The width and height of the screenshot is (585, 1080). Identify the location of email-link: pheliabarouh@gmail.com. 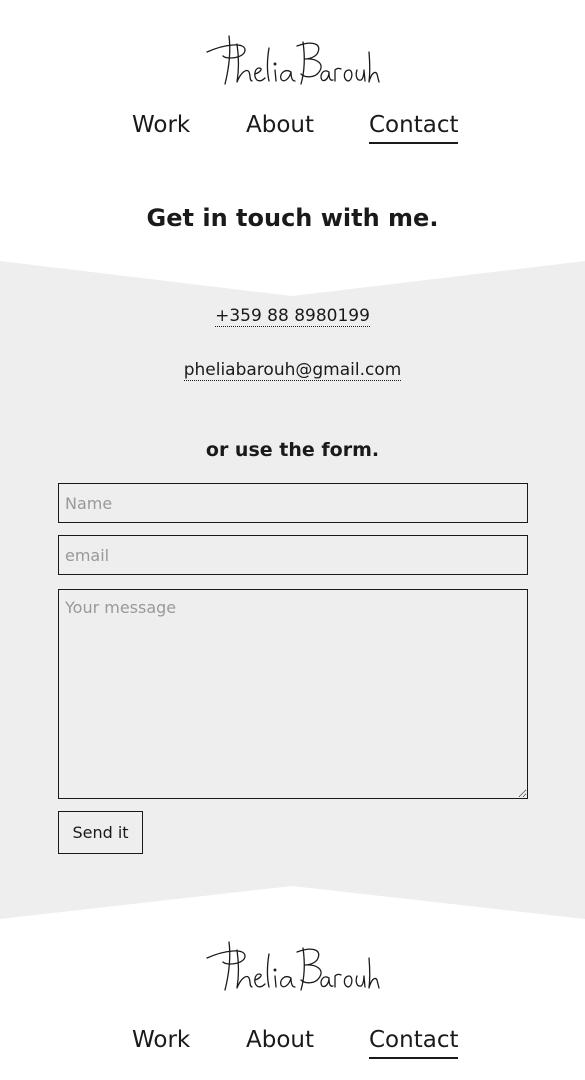
(292, 370).